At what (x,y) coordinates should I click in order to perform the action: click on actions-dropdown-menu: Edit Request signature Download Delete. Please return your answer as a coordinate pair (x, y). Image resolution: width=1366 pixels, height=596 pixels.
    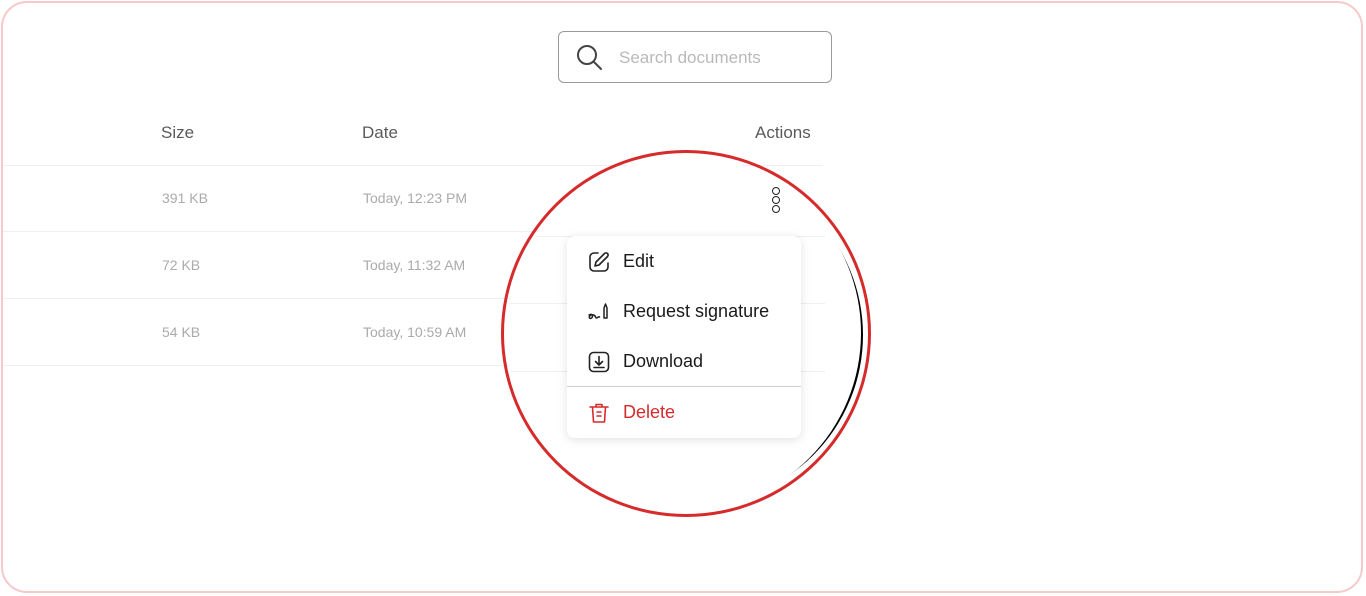
    Looking at the image, I should click on (684, 337).